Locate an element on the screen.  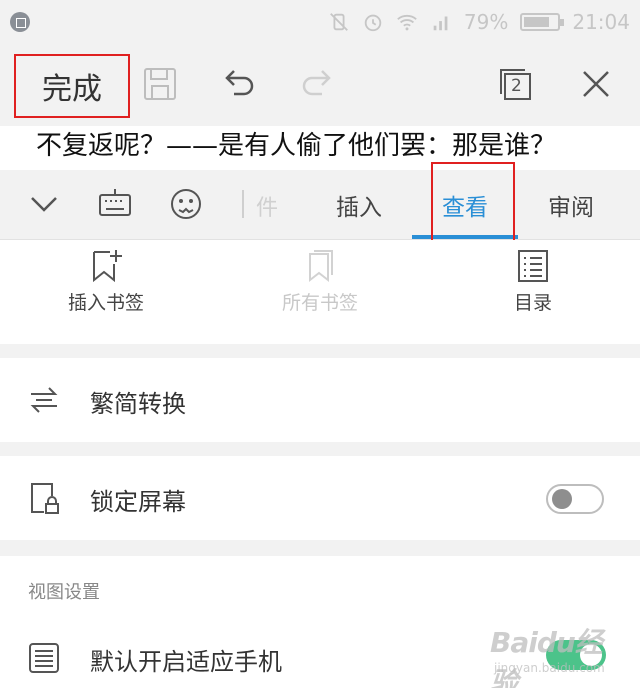
bookmarks-icon is located at coordinates (321, 266).